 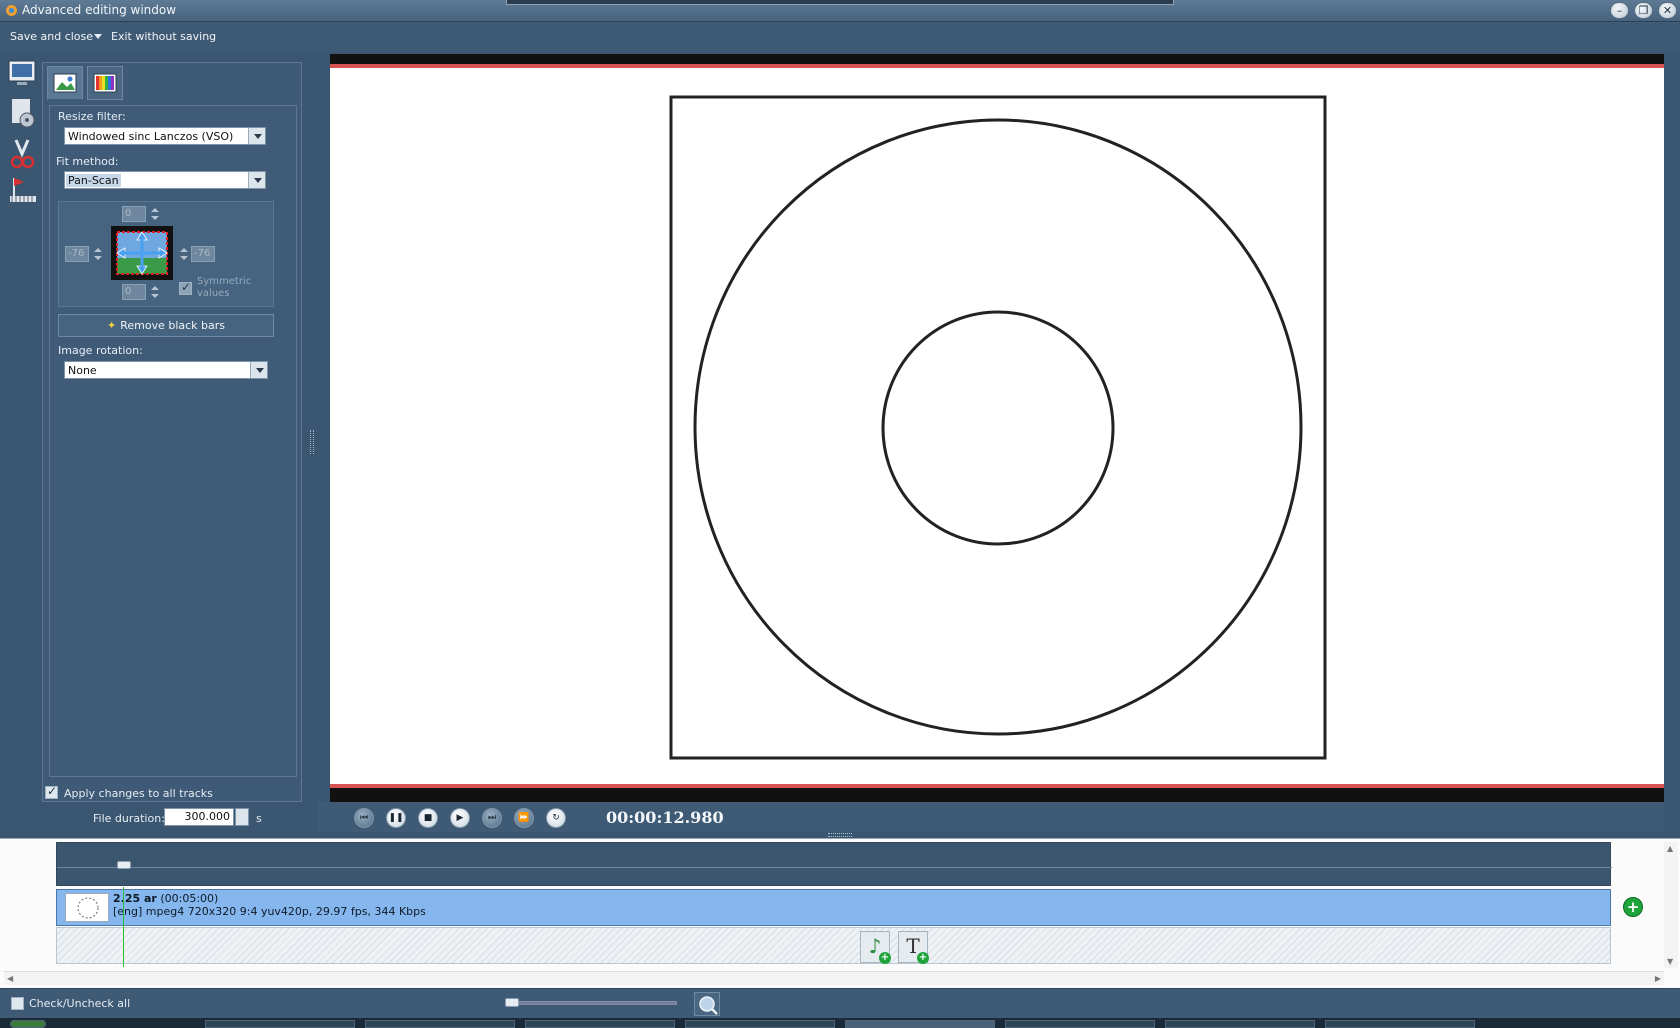 I want to click on resize-filter-select: Windowed sinc Lanczos (VSO), so click(x=165, y=136).